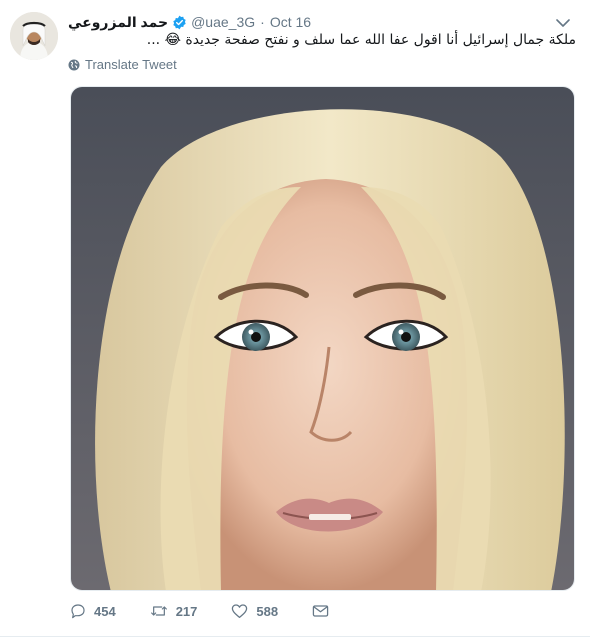 Image resolution: width=590 pixels, height=637 pixels. I want to click on like-icon, so click(240, 611).